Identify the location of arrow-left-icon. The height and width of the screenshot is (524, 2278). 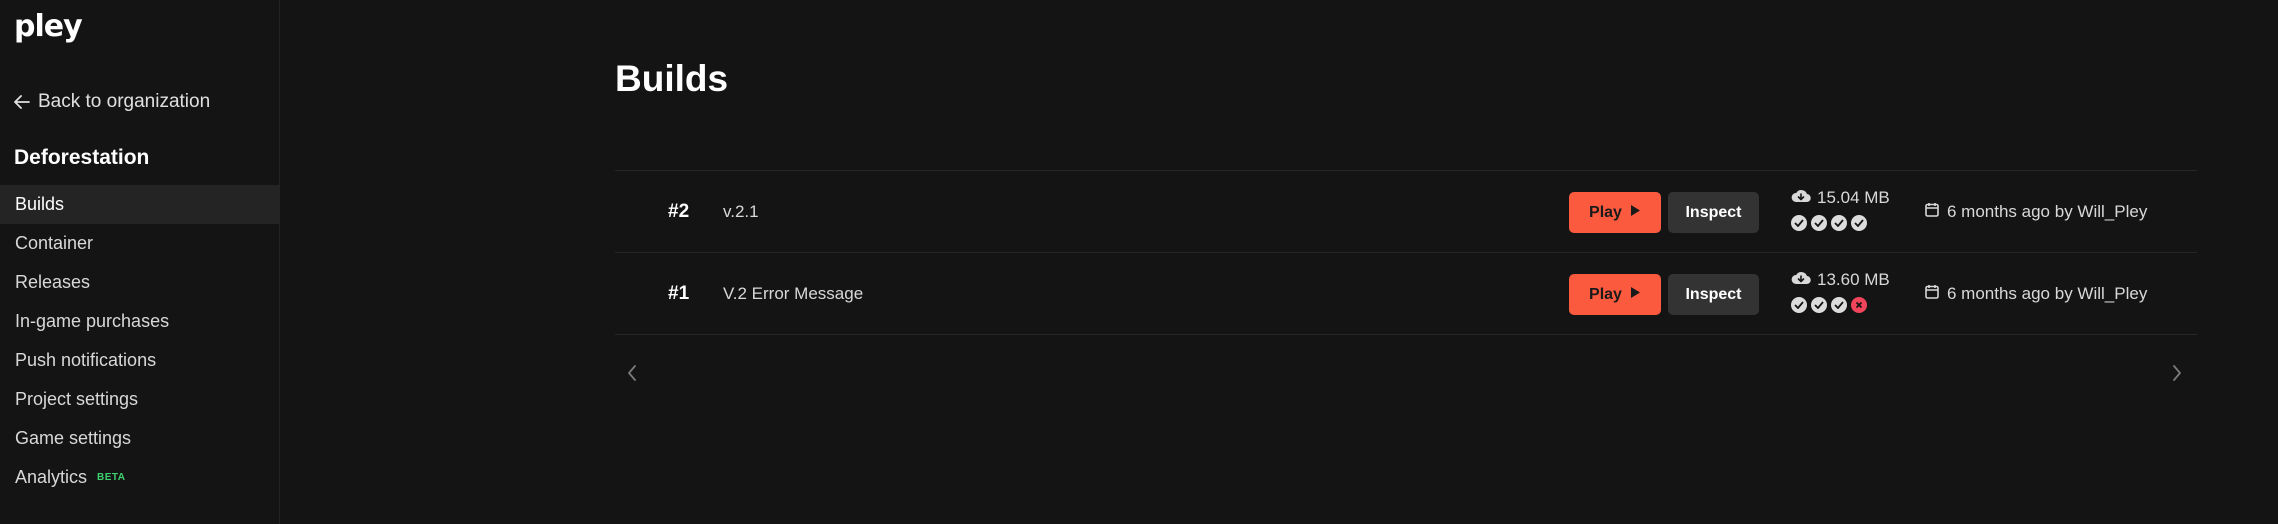
(22, 102).